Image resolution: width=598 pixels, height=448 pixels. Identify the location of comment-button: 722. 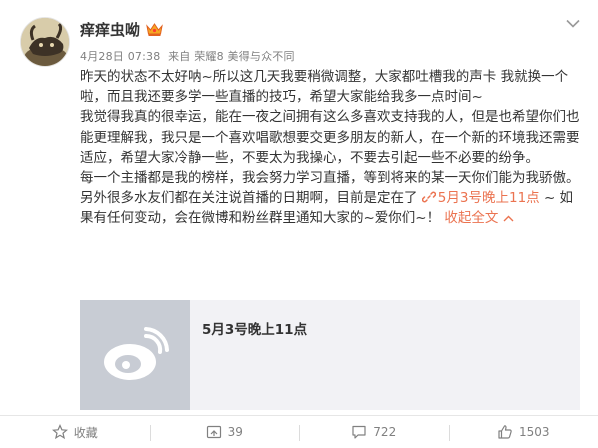
(374, 432).